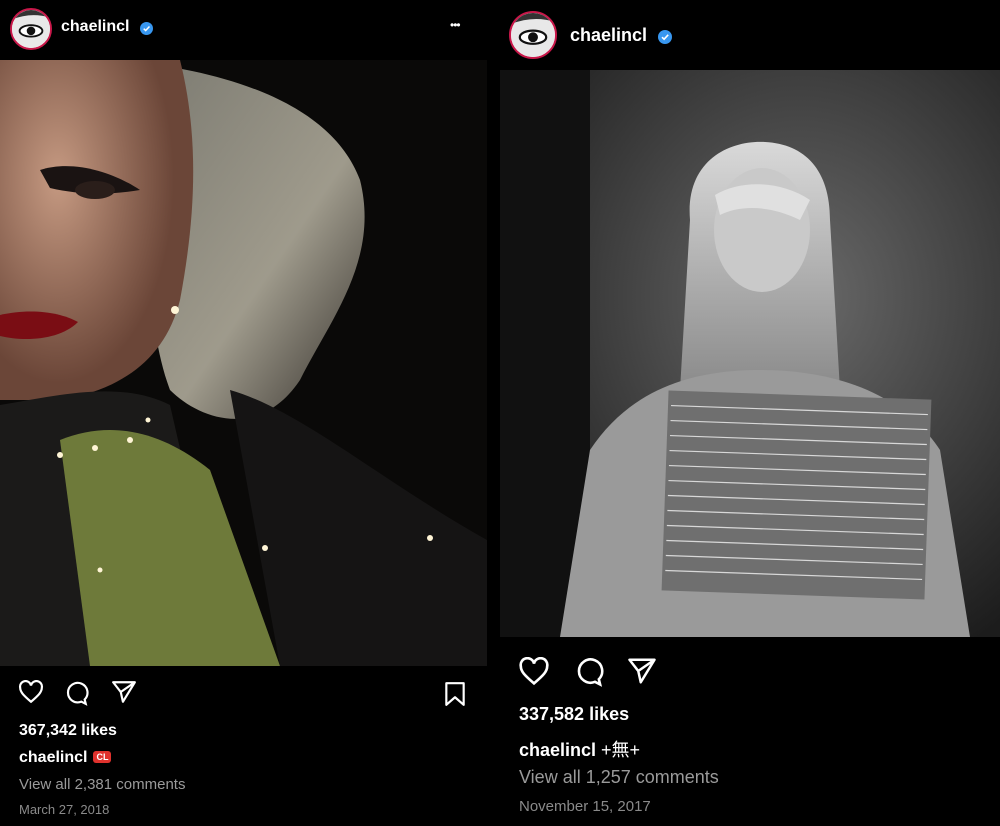  What do you see at coordinates (621, 750) in the screenshot?
I see `caption-text: +無+` at bounding box center [621, 750].